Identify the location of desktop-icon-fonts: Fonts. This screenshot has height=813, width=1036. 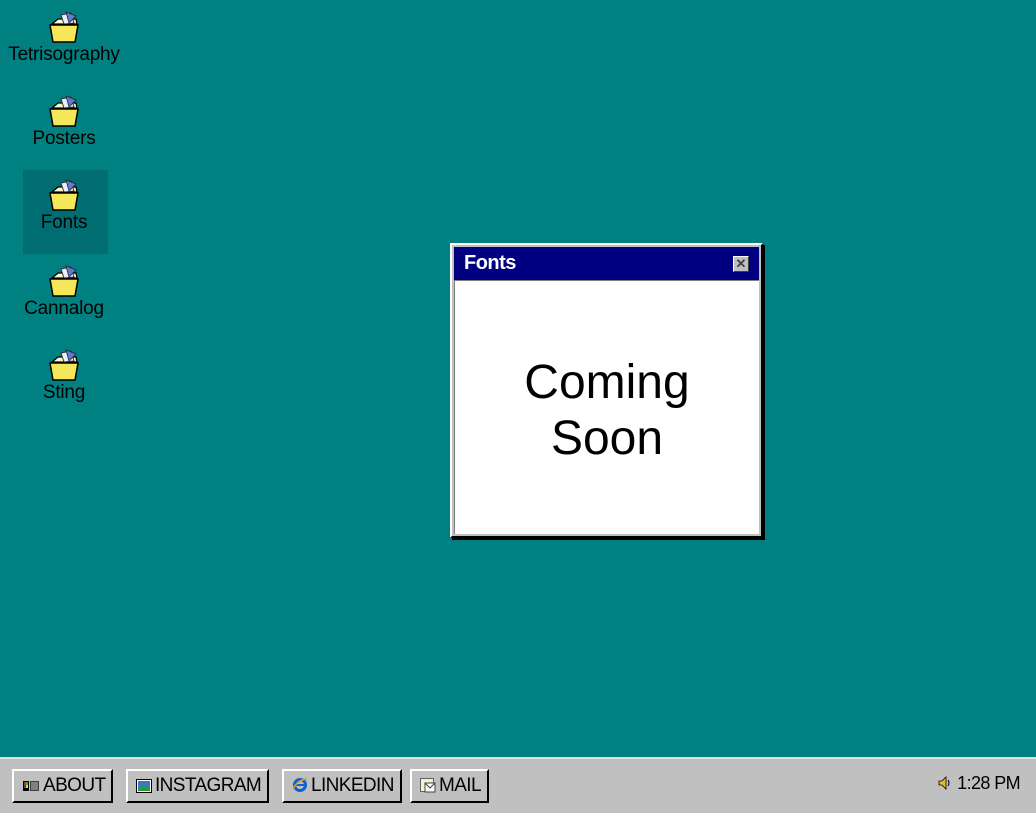
(64, 212).